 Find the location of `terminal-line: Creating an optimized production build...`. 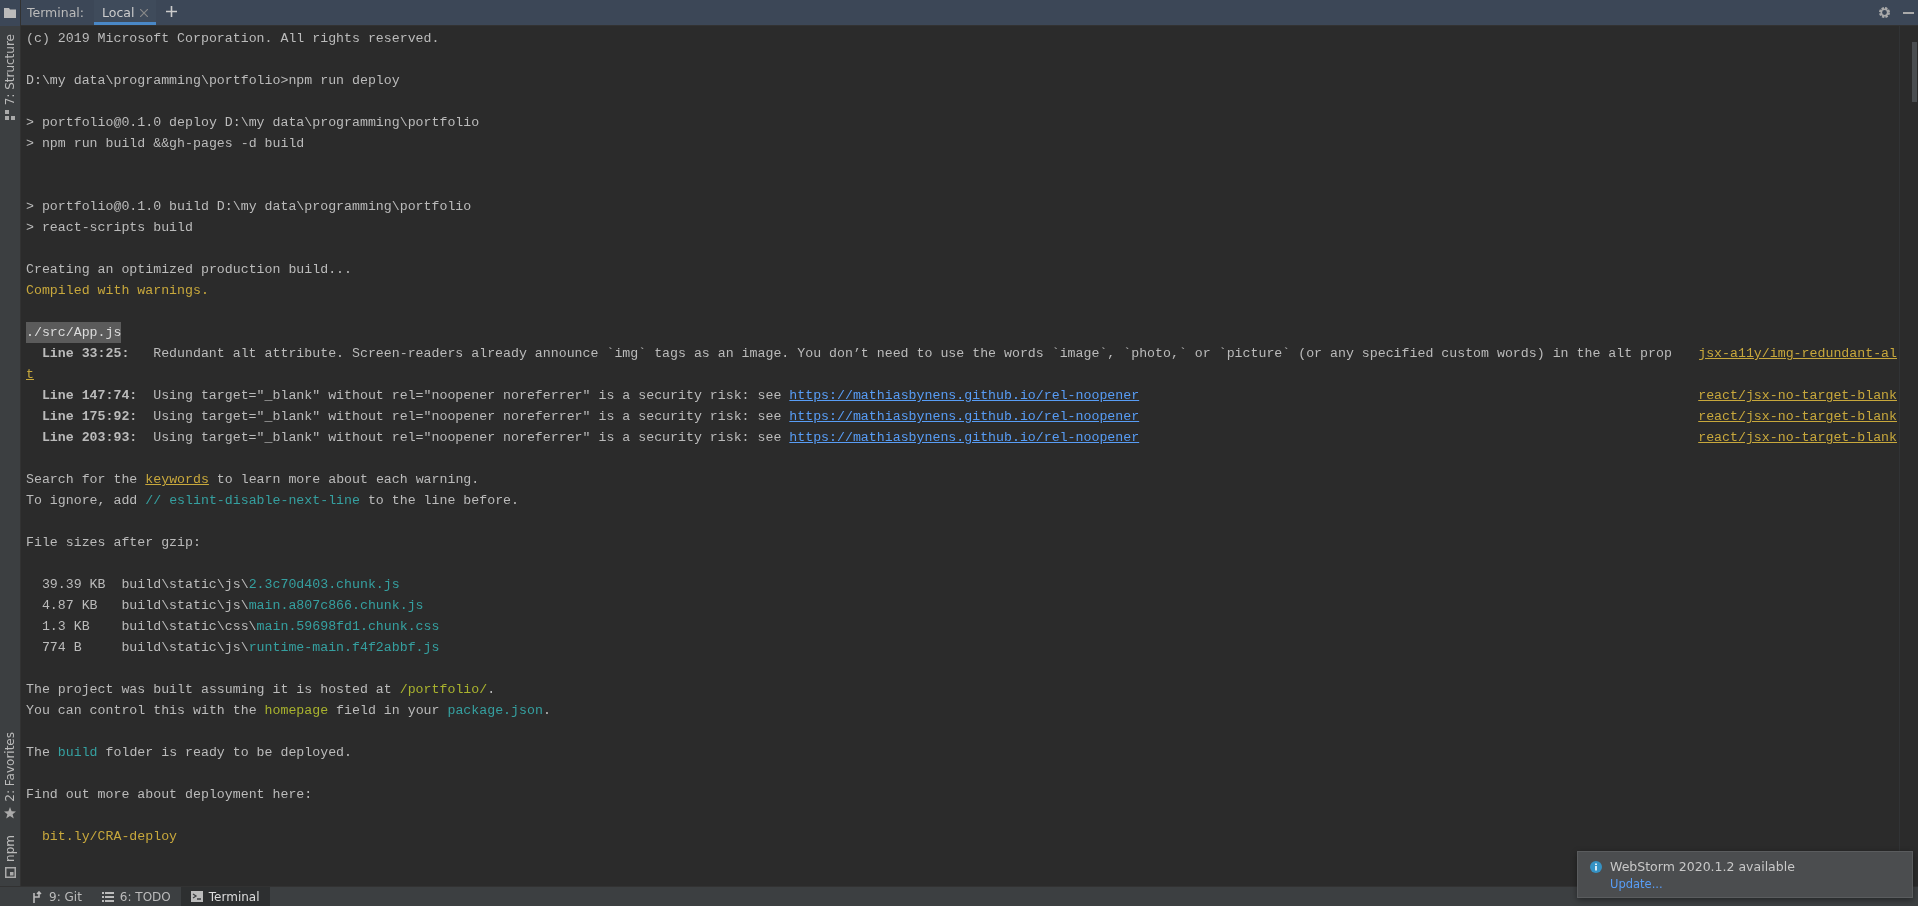

terminal-line: Creating an optimized production build... is located at coordinates (189, 270).